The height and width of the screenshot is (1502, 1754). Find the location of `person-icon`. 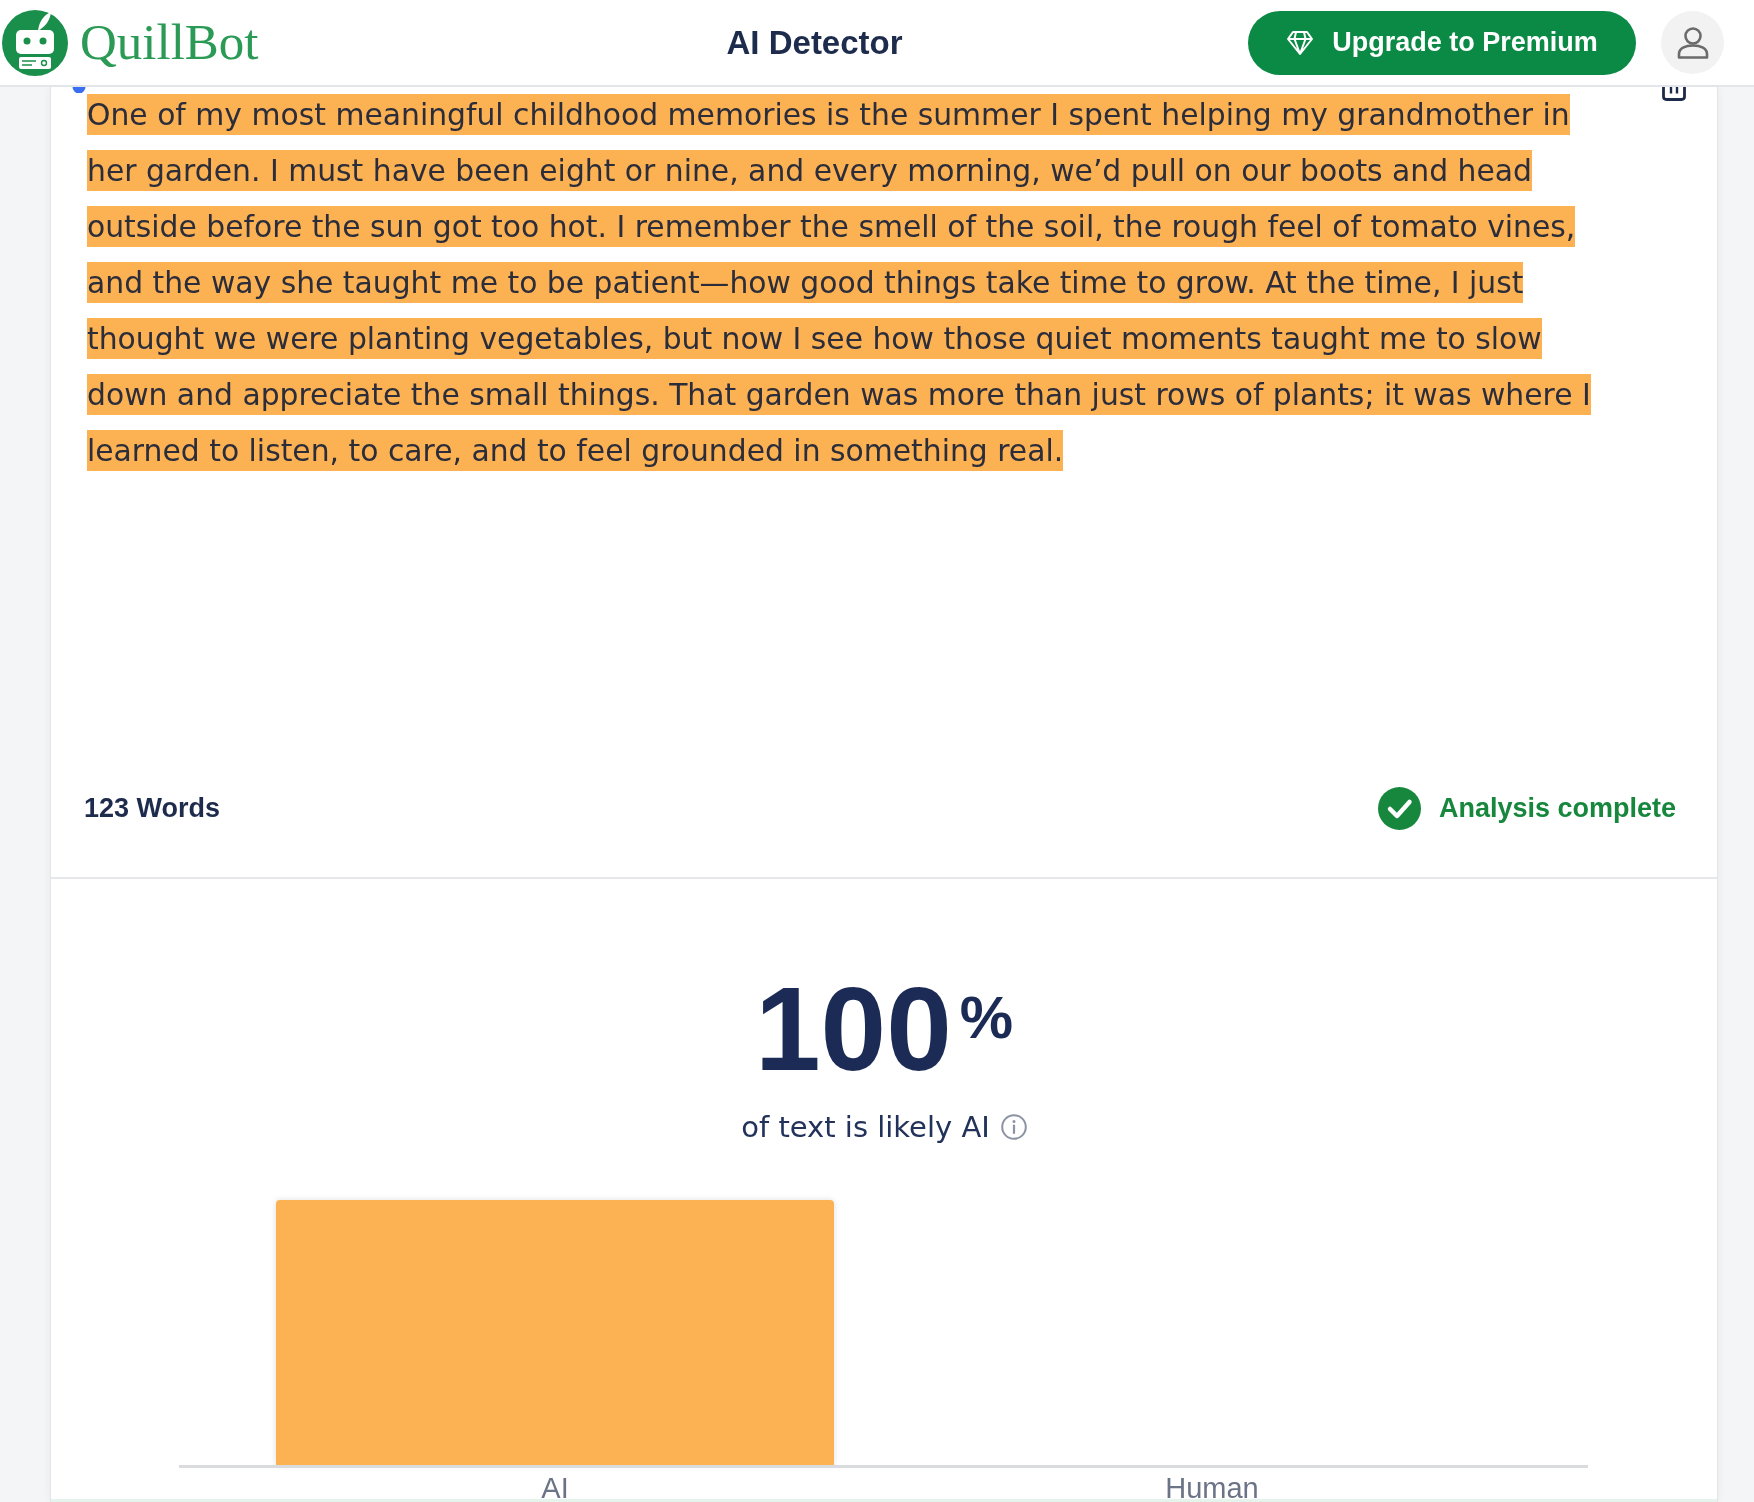

person-icon is located at coordinates (1692, 42).